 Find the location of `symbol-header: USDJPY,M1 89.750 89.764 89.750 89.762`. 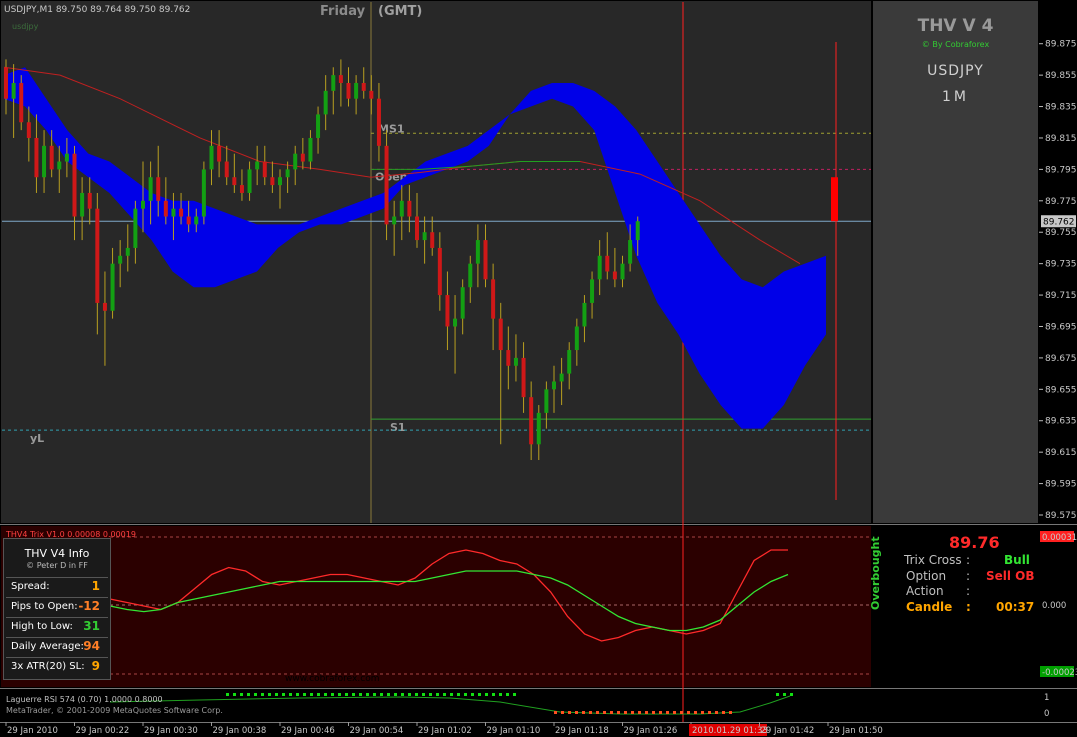

symbol-header: USDJPY,M1 89.750 89.764 89.750 89.762 is located at coordinates (97, 10).